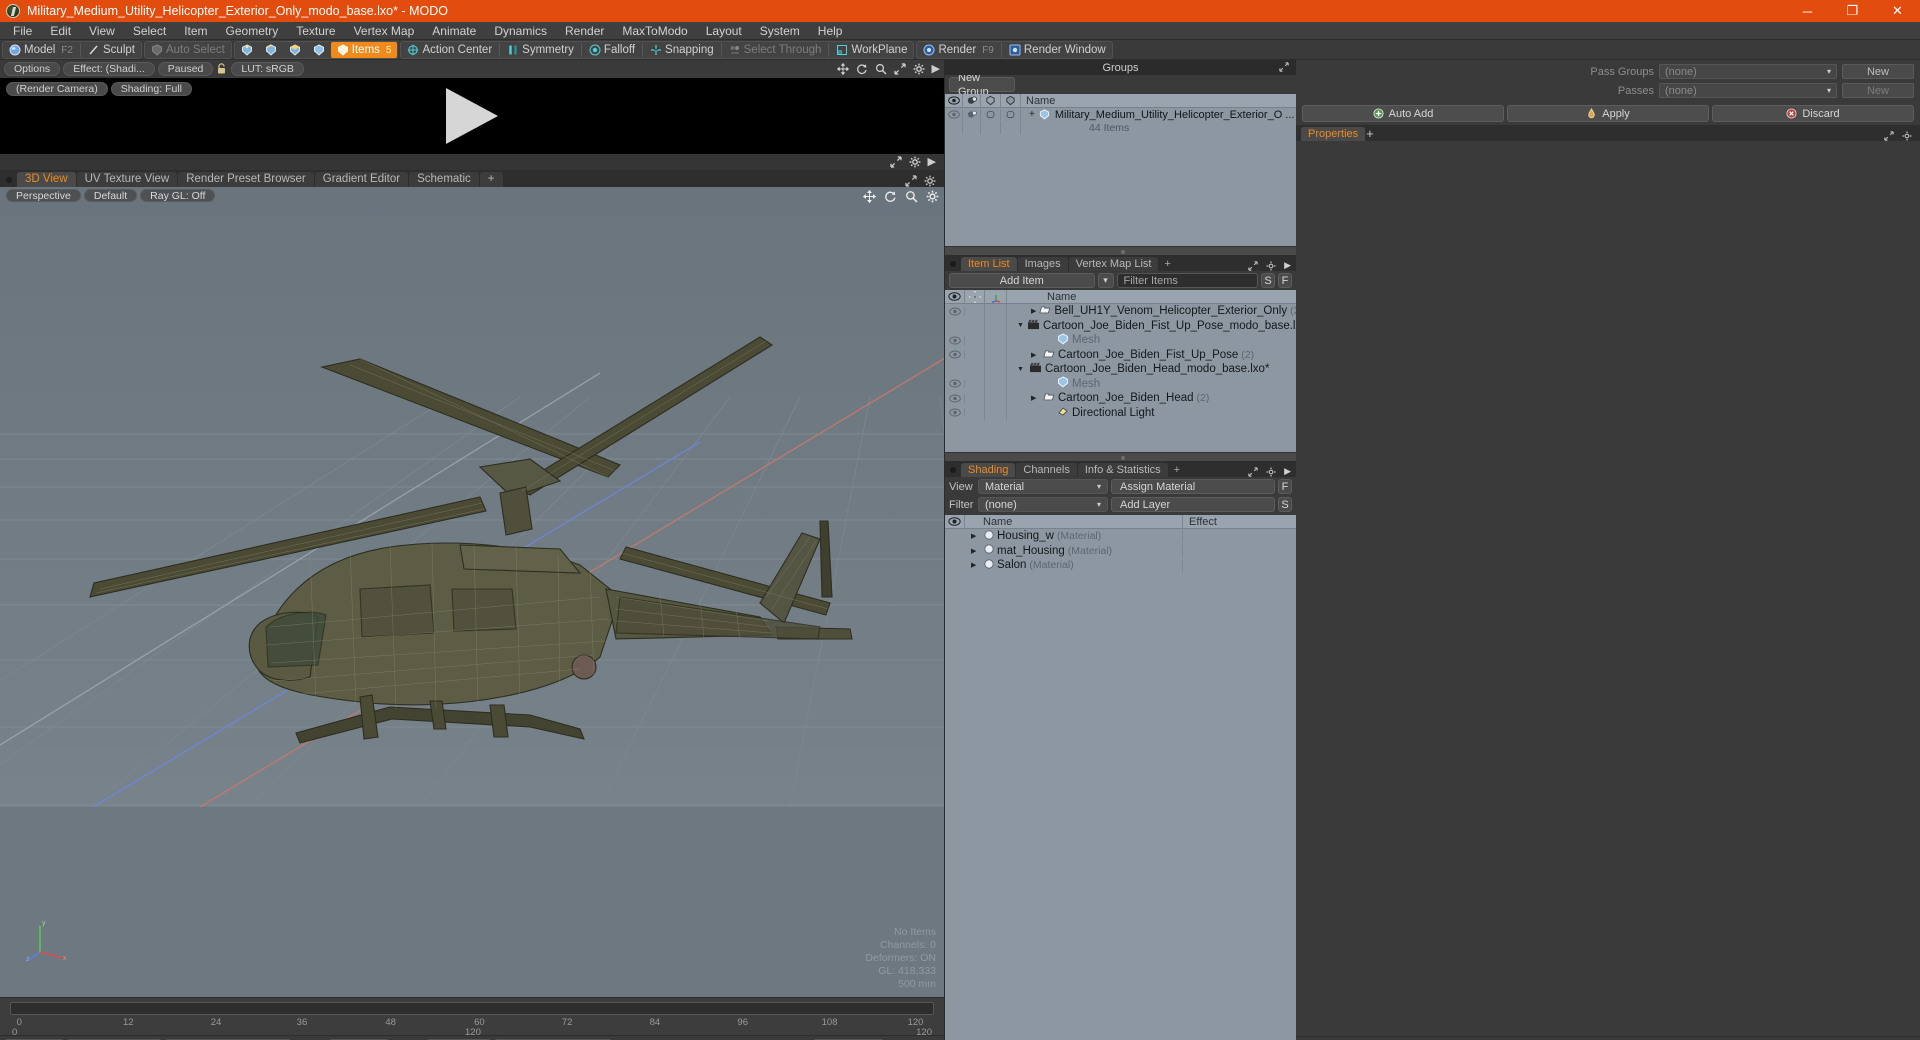 The height and width of the screenshot is (1040, 1920). What do you see at coordinates (185, 69) in the screenshot?
I see `preview-paused-button: Paused` at bounding box center [185, 69].